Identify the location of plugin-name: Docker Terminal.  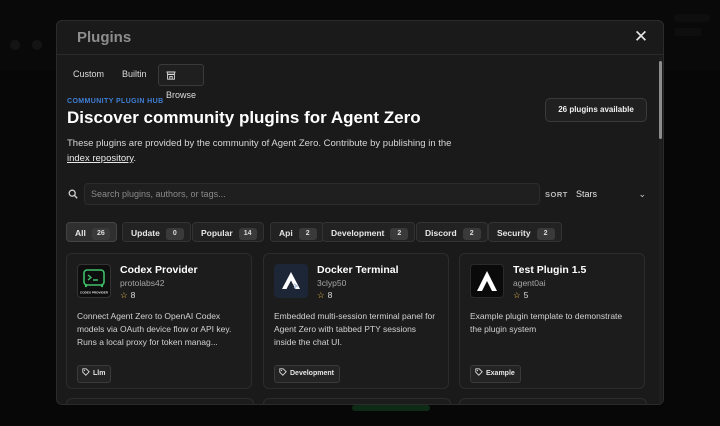
(358, 270).